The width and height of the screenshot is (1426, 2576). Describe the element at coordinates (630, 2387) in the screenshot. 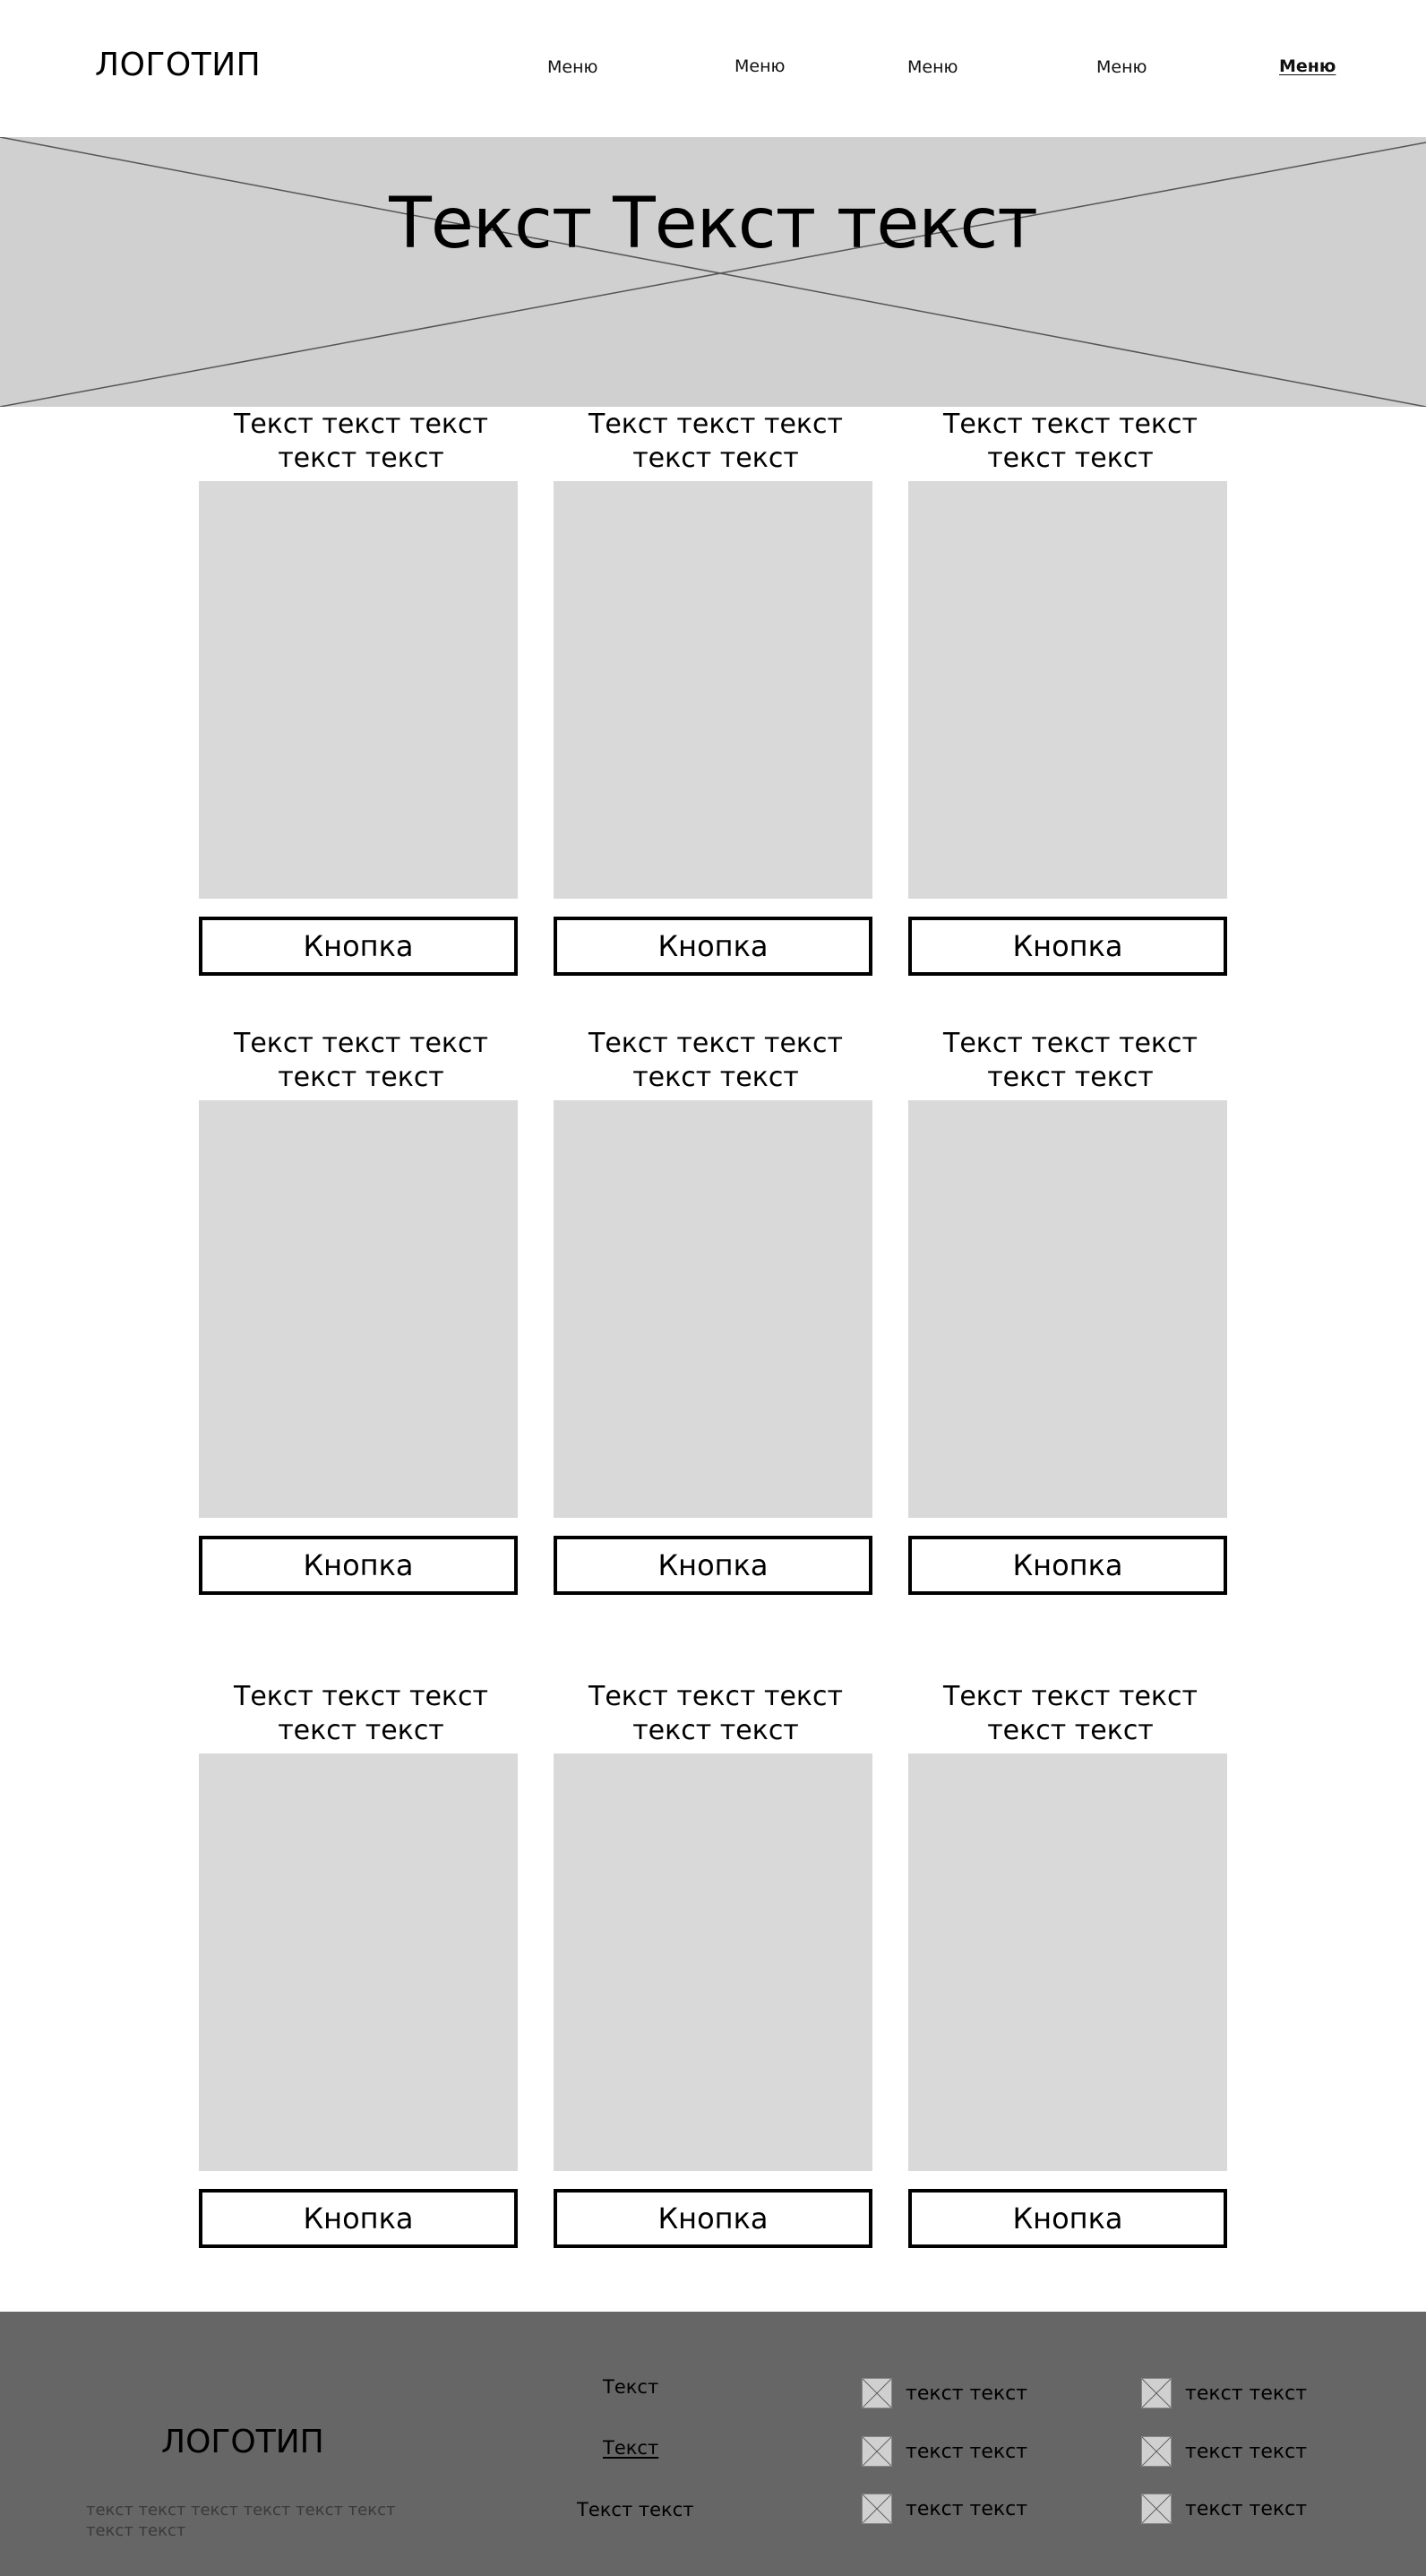

I see `footer-link-1: Текст` at that location.